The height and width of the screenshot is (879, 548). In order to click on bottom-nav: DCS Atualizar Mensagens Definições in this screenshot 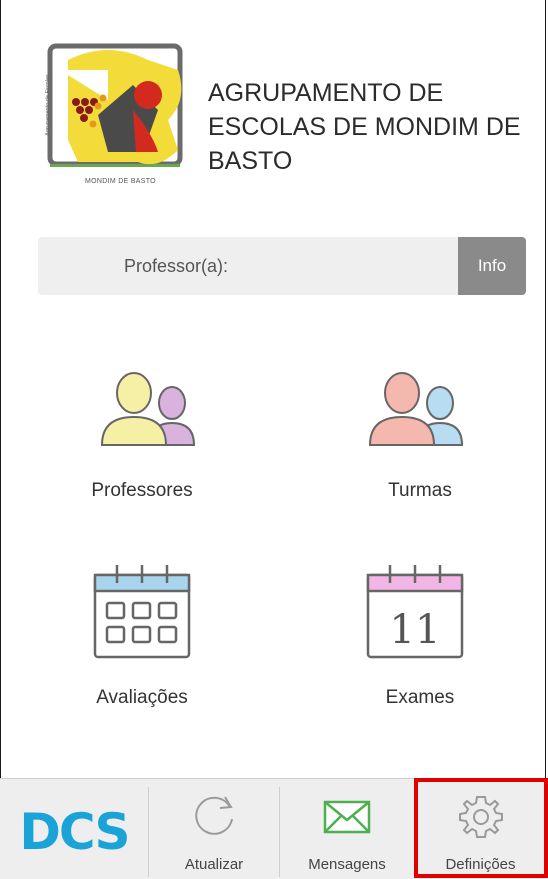, I will do `click(273, 828)`.